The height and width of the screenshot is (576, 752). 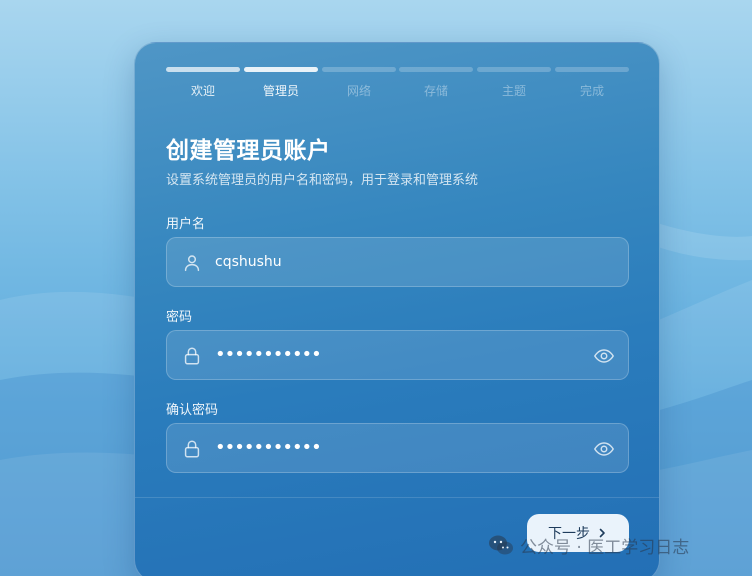 I want to click on step-progress: 欢迎 管理员 网络 存储 主题 完成, so click(x=397, y=82).